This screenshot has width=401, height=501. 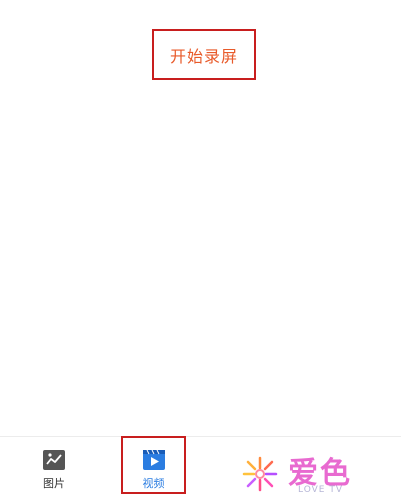 What do you see at coordinates (54, 483) in the screenshot?
I see `tab-pictures-label: 图片` at bounding box center [54, 483].